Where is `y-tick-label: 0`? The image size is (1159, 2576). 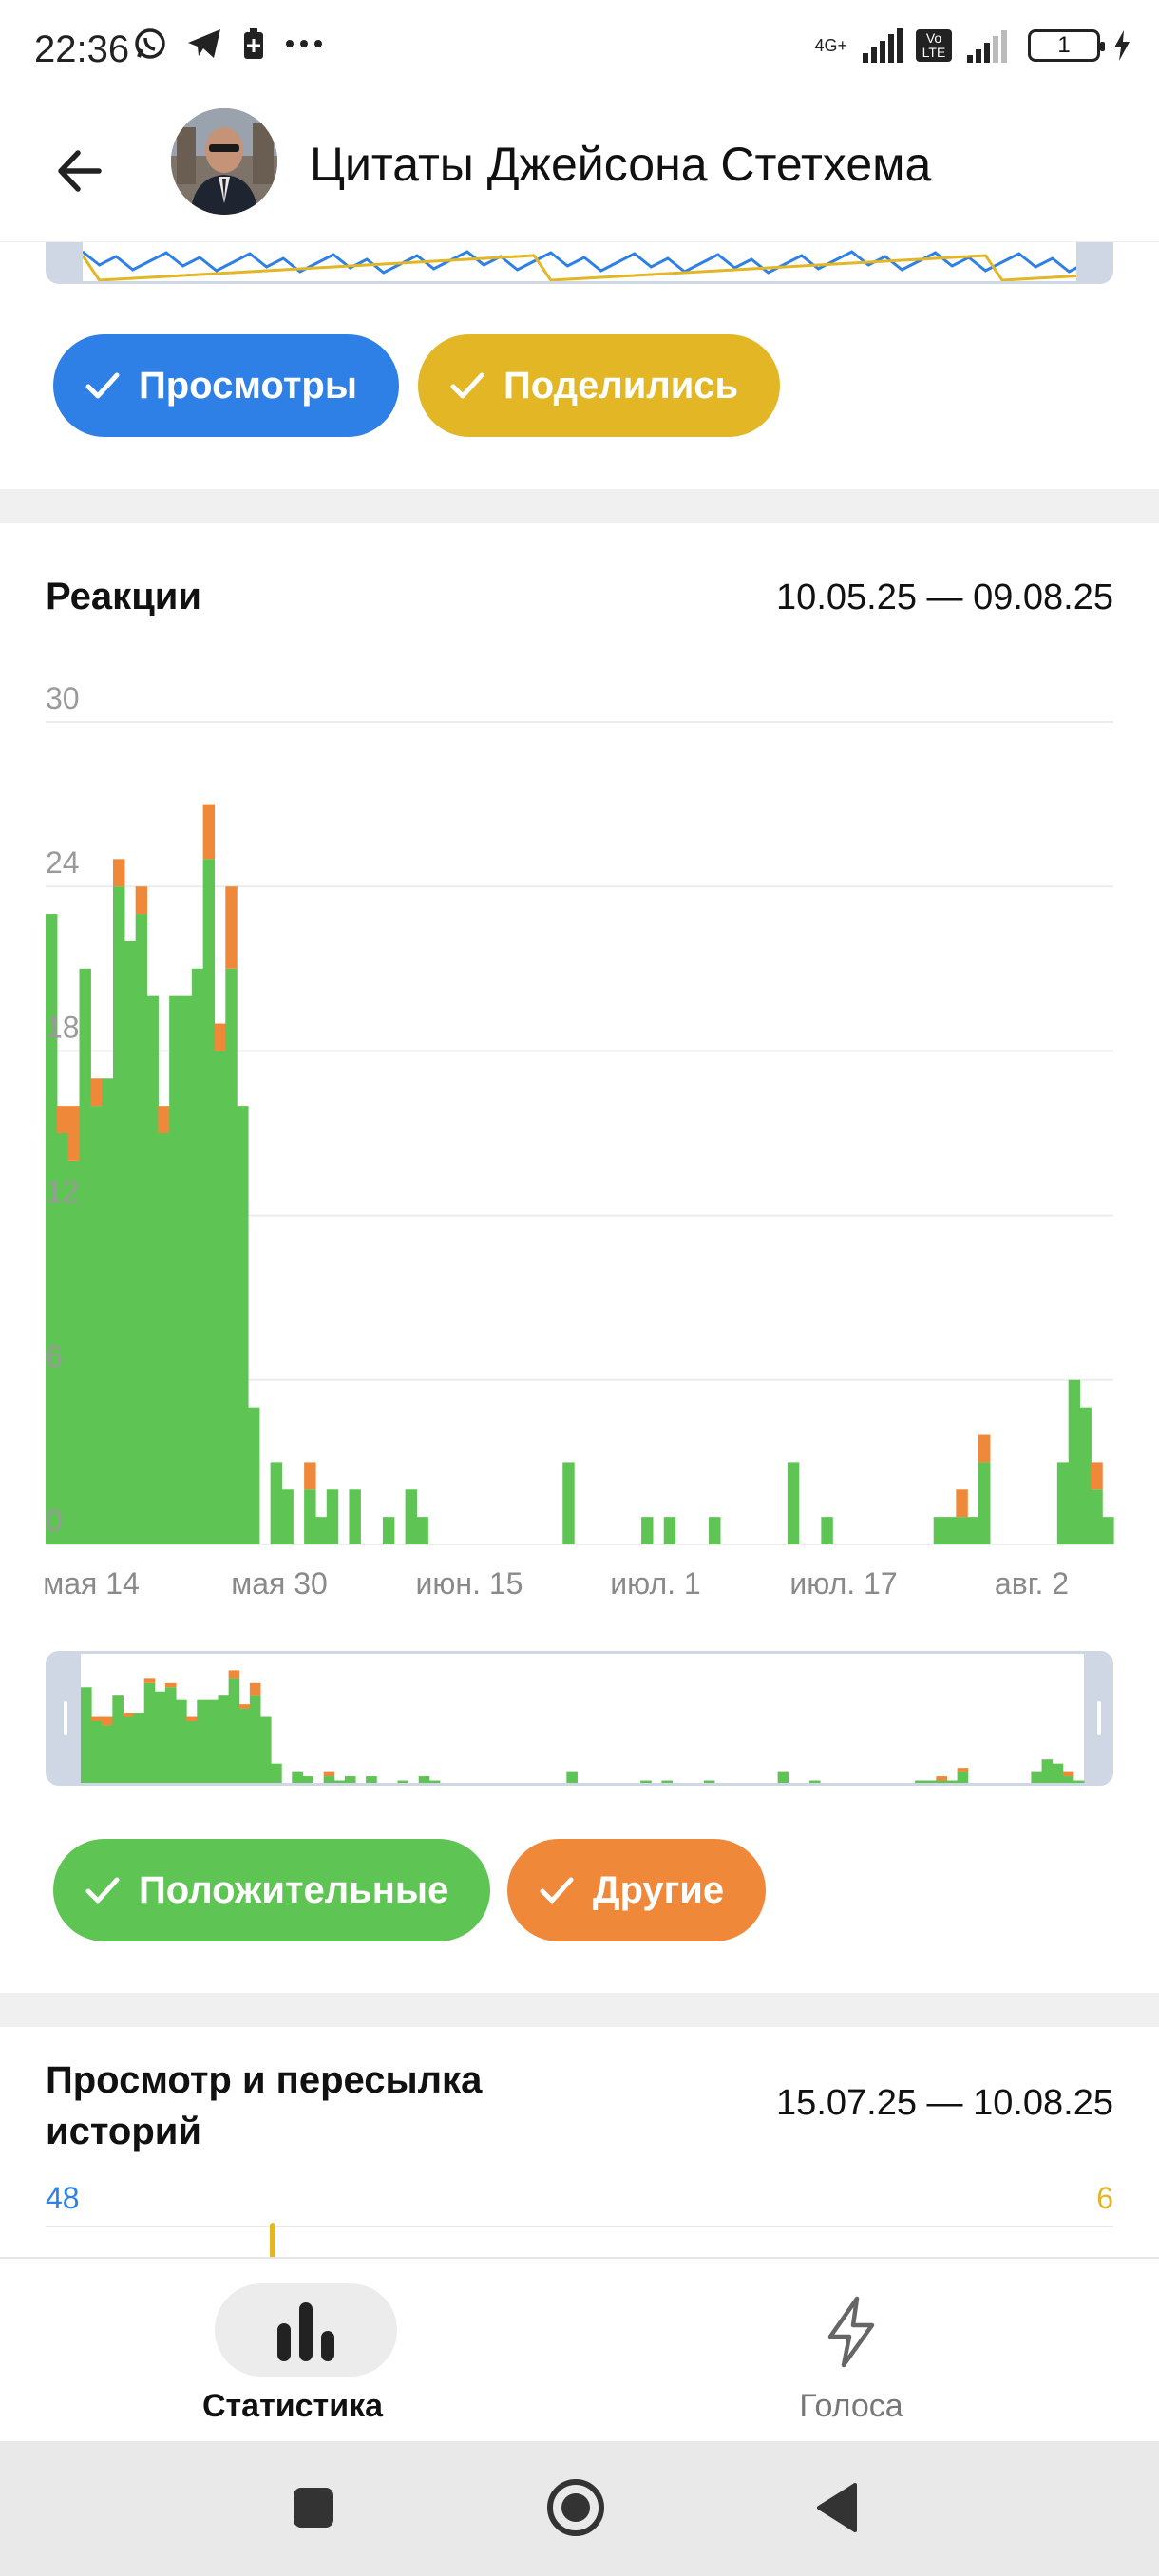 y-tick-label: 0 is located at coordinates (54, 1521).